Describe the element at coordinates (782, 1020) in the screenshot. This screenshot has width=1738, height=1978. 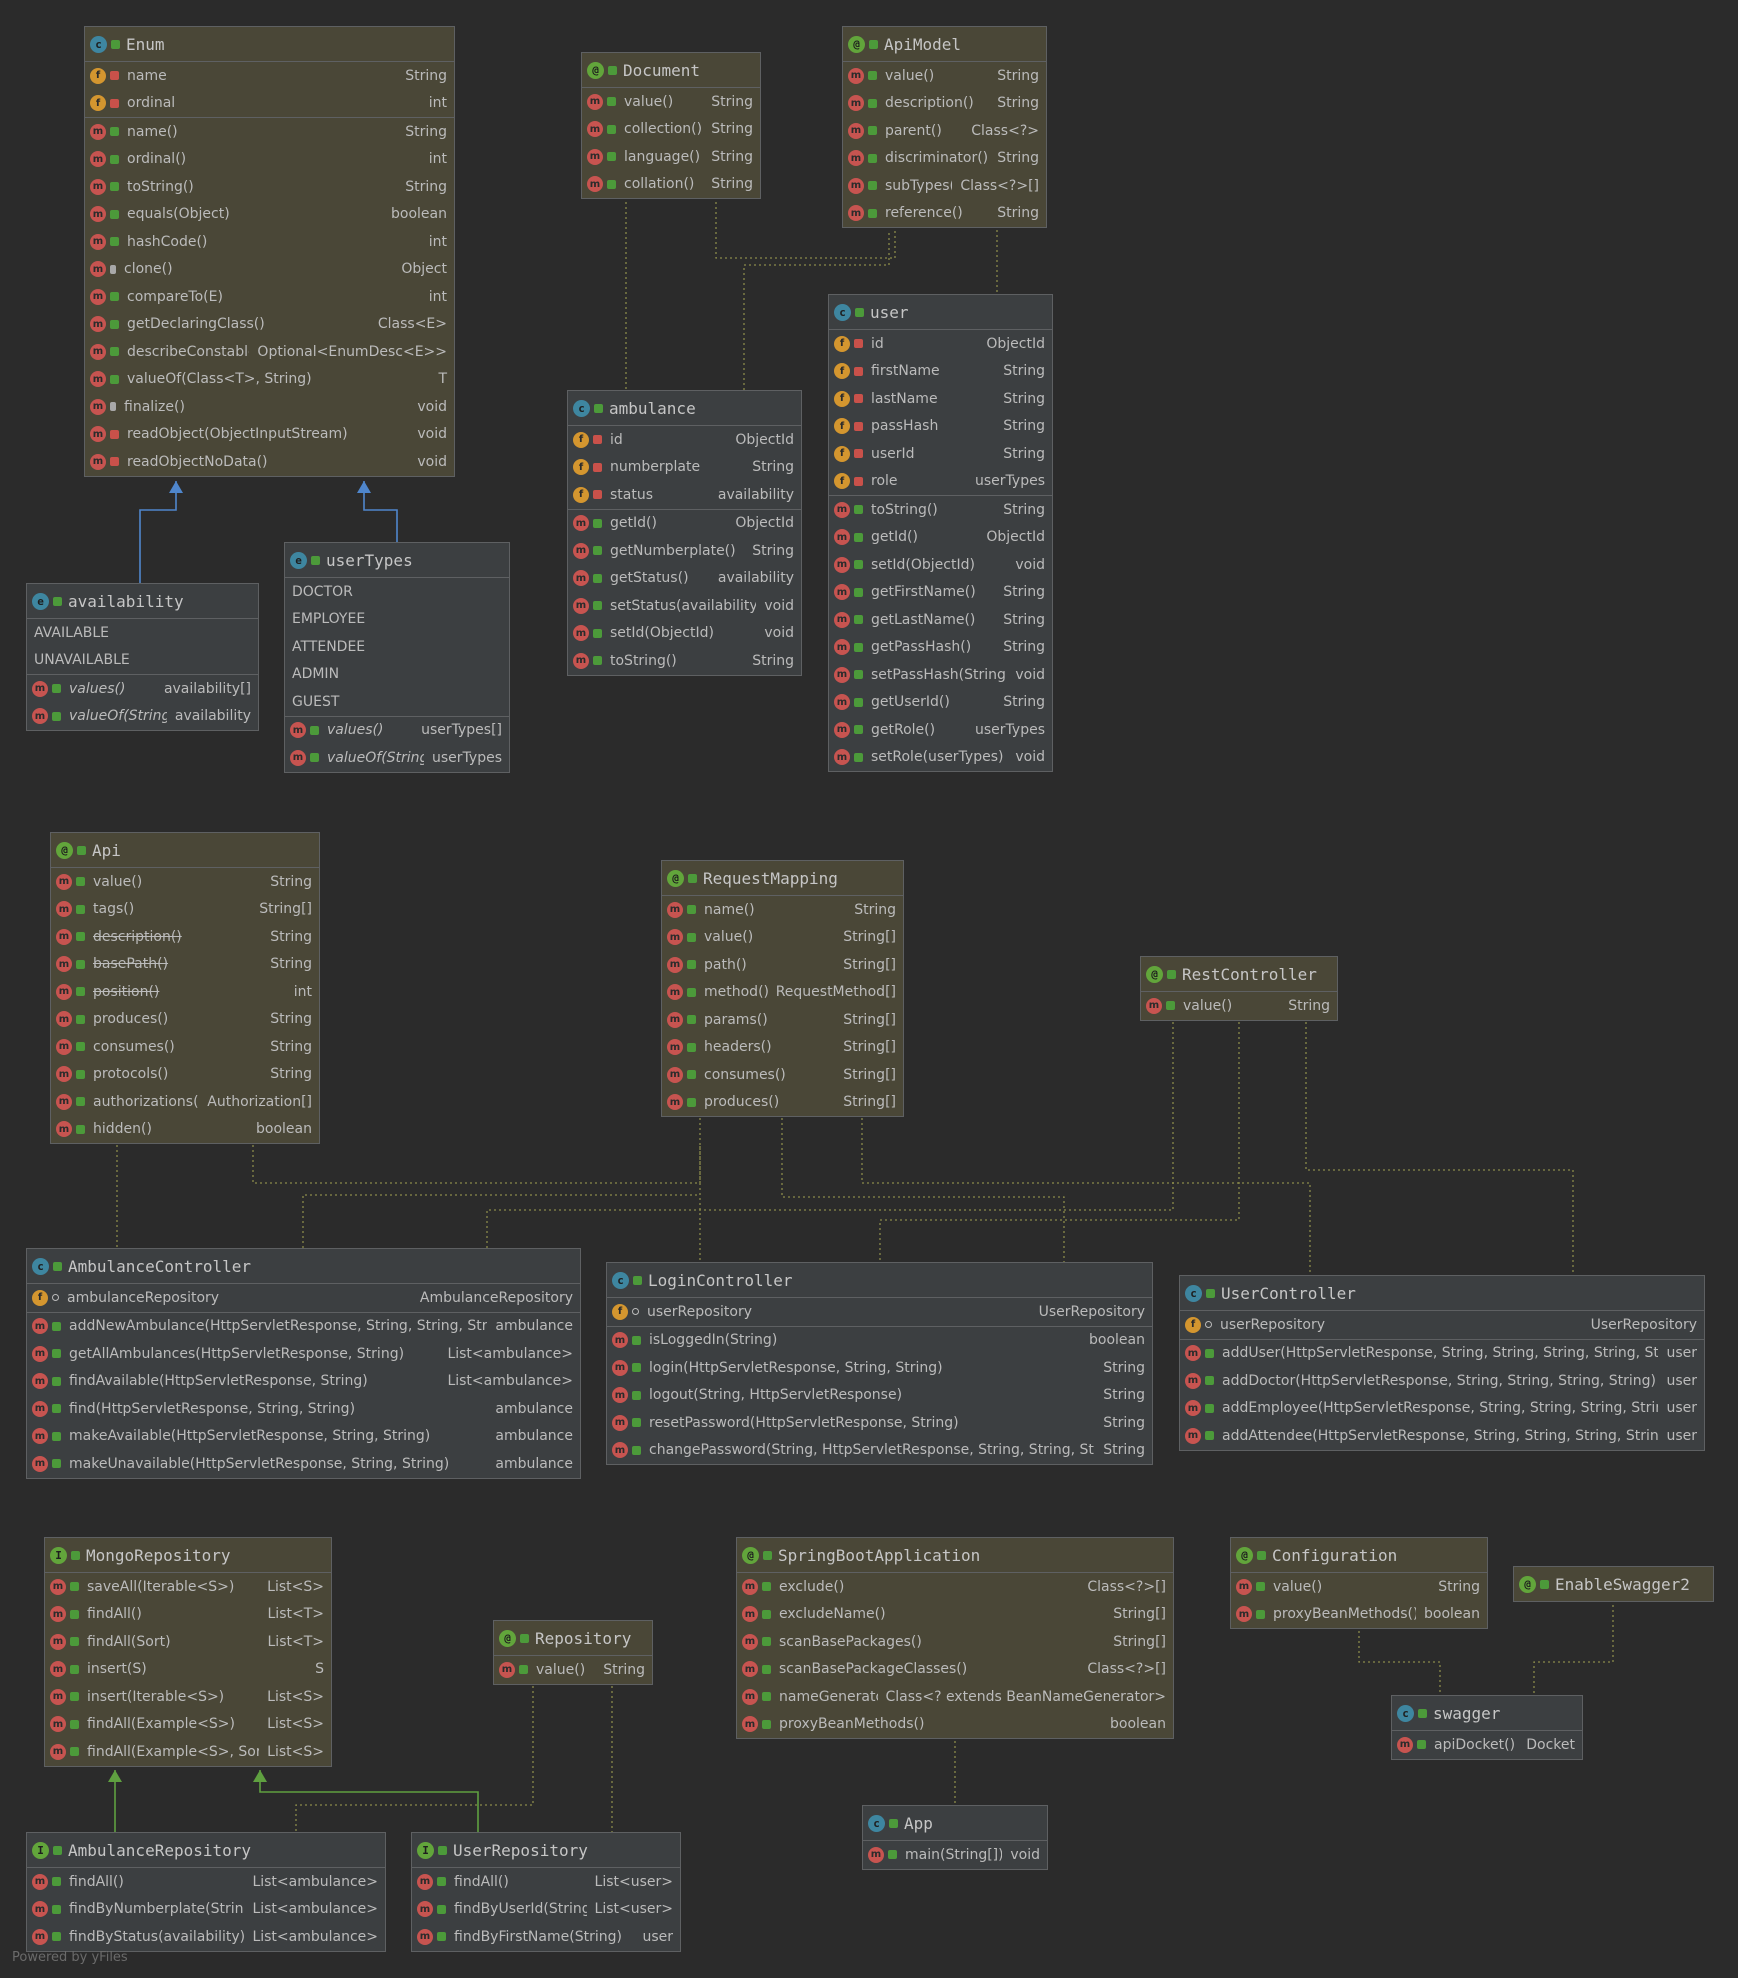
I see `method-row: m params() String[]` at that location.